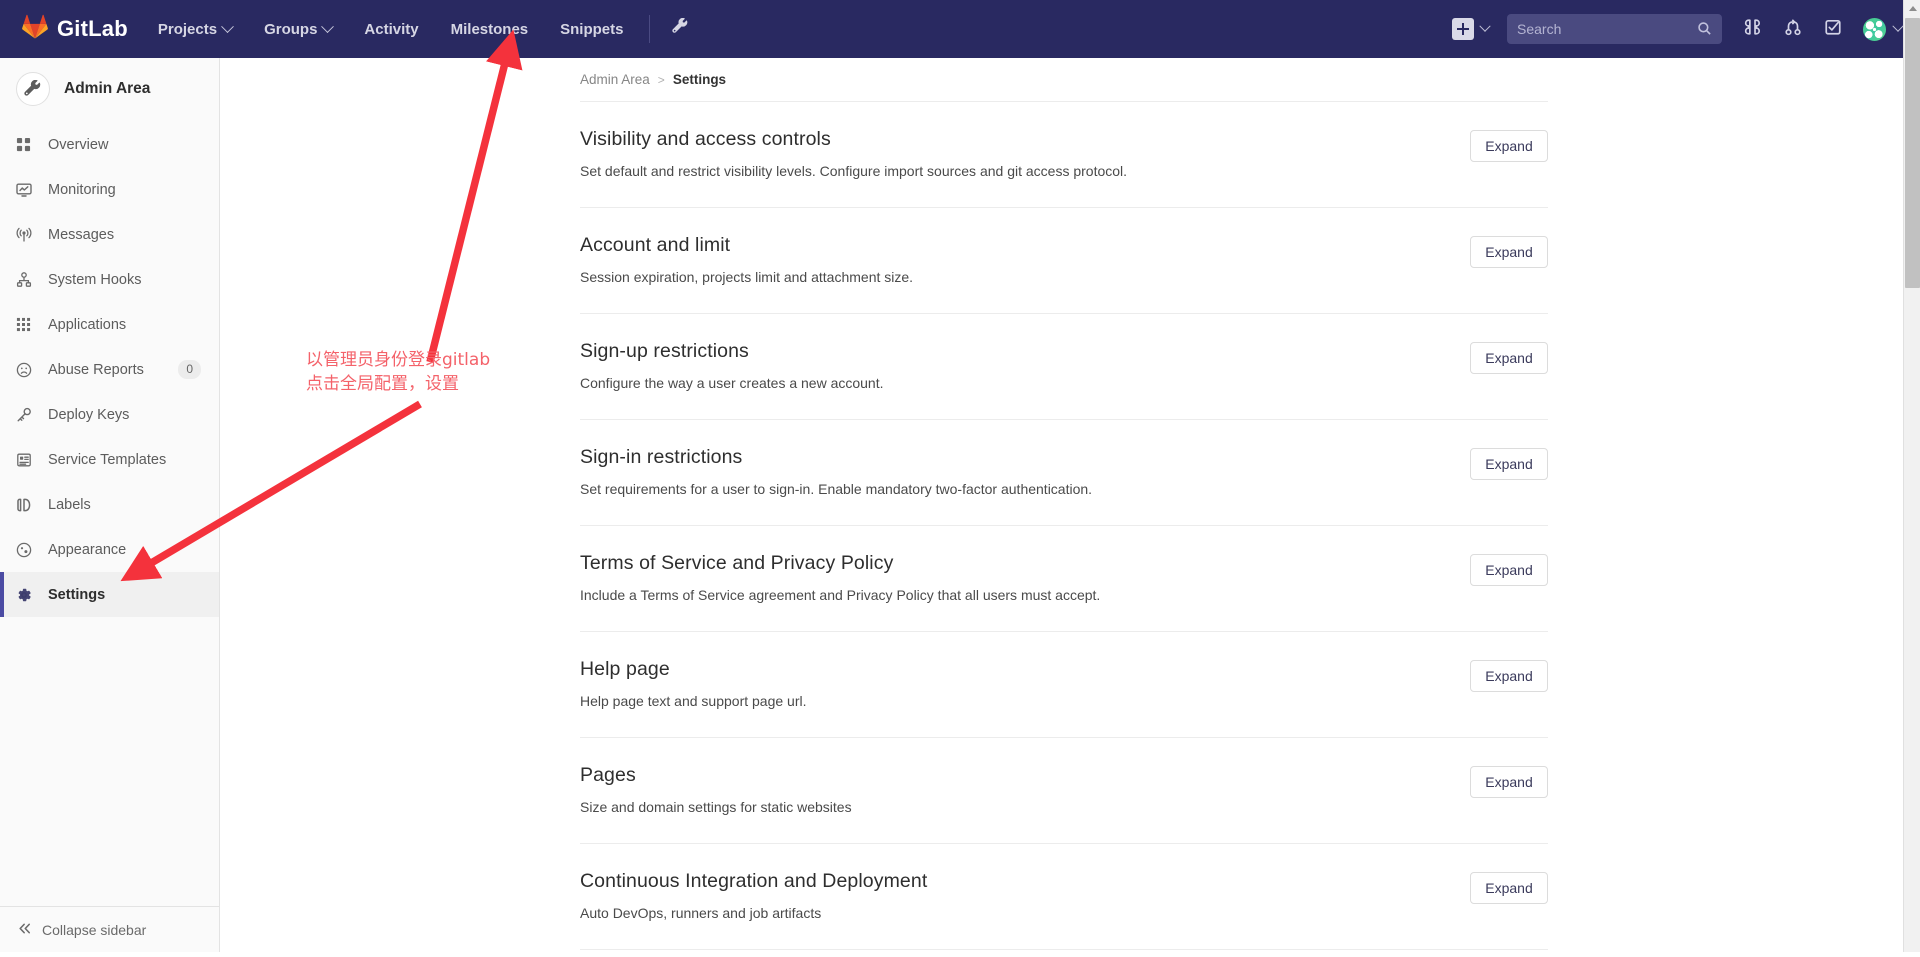 The height and width of the screenshot is (957, 1920). I want to click on collapse-sidebar-button: Collapse sidebar, so click(109, 929).